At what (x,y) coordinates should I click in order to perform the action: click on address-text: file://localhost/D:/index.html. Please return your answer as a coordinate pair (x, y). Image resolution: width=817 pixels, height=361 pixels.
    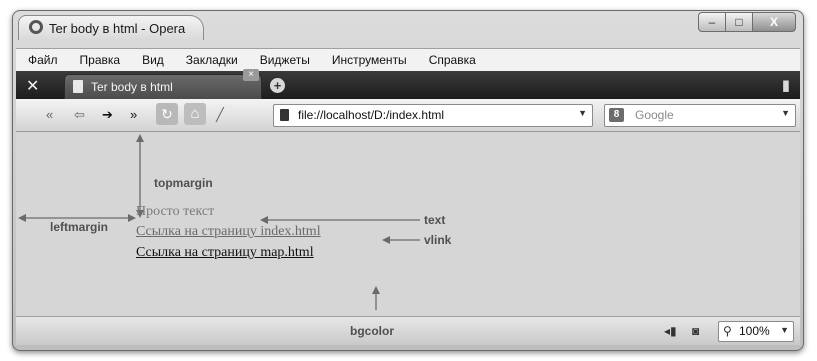
    Looking at the image, I should click on (371, 115).